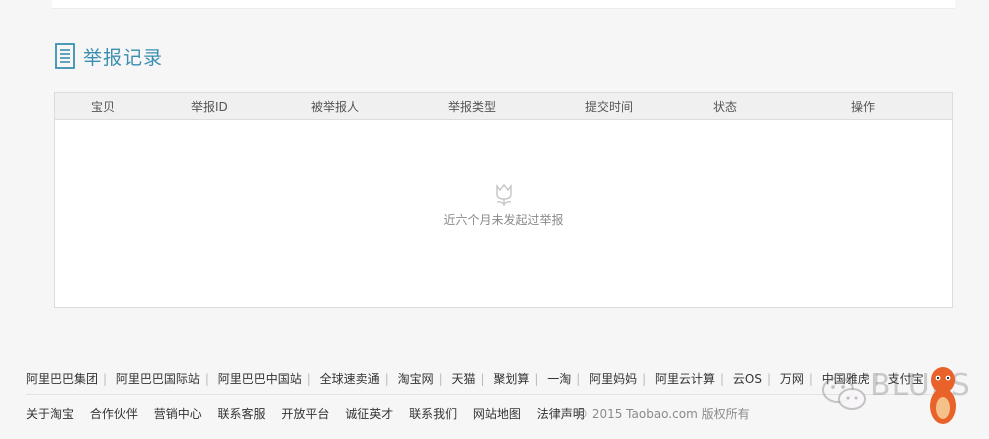 The width and height of the screenshot is (989, 439). I want to click on footer-link-partners: 合作伙伴, so click(114, 414).